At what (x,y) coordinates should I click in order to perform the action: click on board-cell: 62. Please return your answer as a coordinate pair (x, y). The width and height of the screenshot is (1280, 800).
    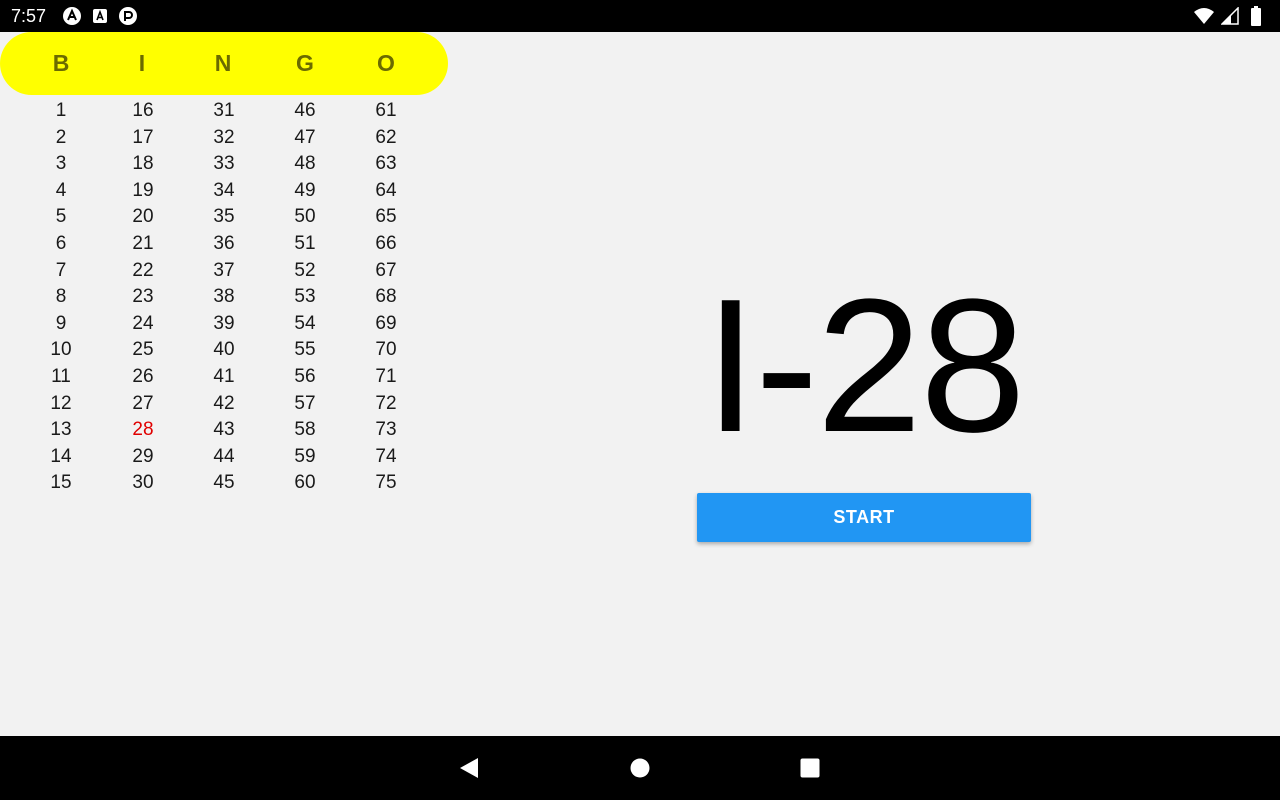
    Looking at the image, I should click on (386, 137).